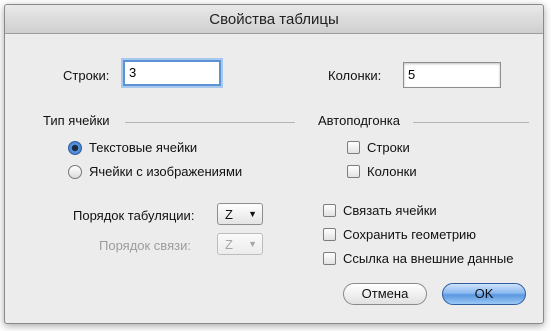 Image resolution: width=551 pixels, height=331 pixels. What do you see at coordinates (471, 122) in the screenshot?
I see `autofit-separator` at bounding box center [471, 122].